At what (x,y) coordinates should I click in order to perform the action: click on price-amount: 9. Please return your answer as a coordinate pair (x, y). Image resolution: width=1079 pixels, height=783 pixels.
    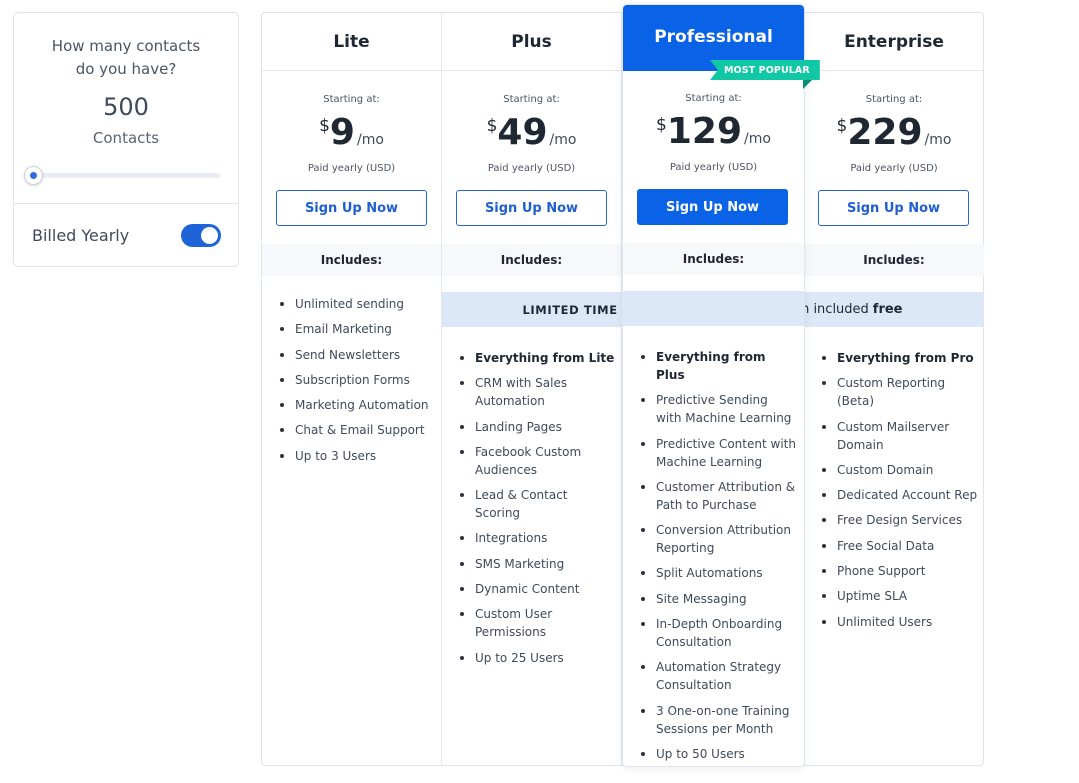
    Looking at the image, I should click on (342, 132).